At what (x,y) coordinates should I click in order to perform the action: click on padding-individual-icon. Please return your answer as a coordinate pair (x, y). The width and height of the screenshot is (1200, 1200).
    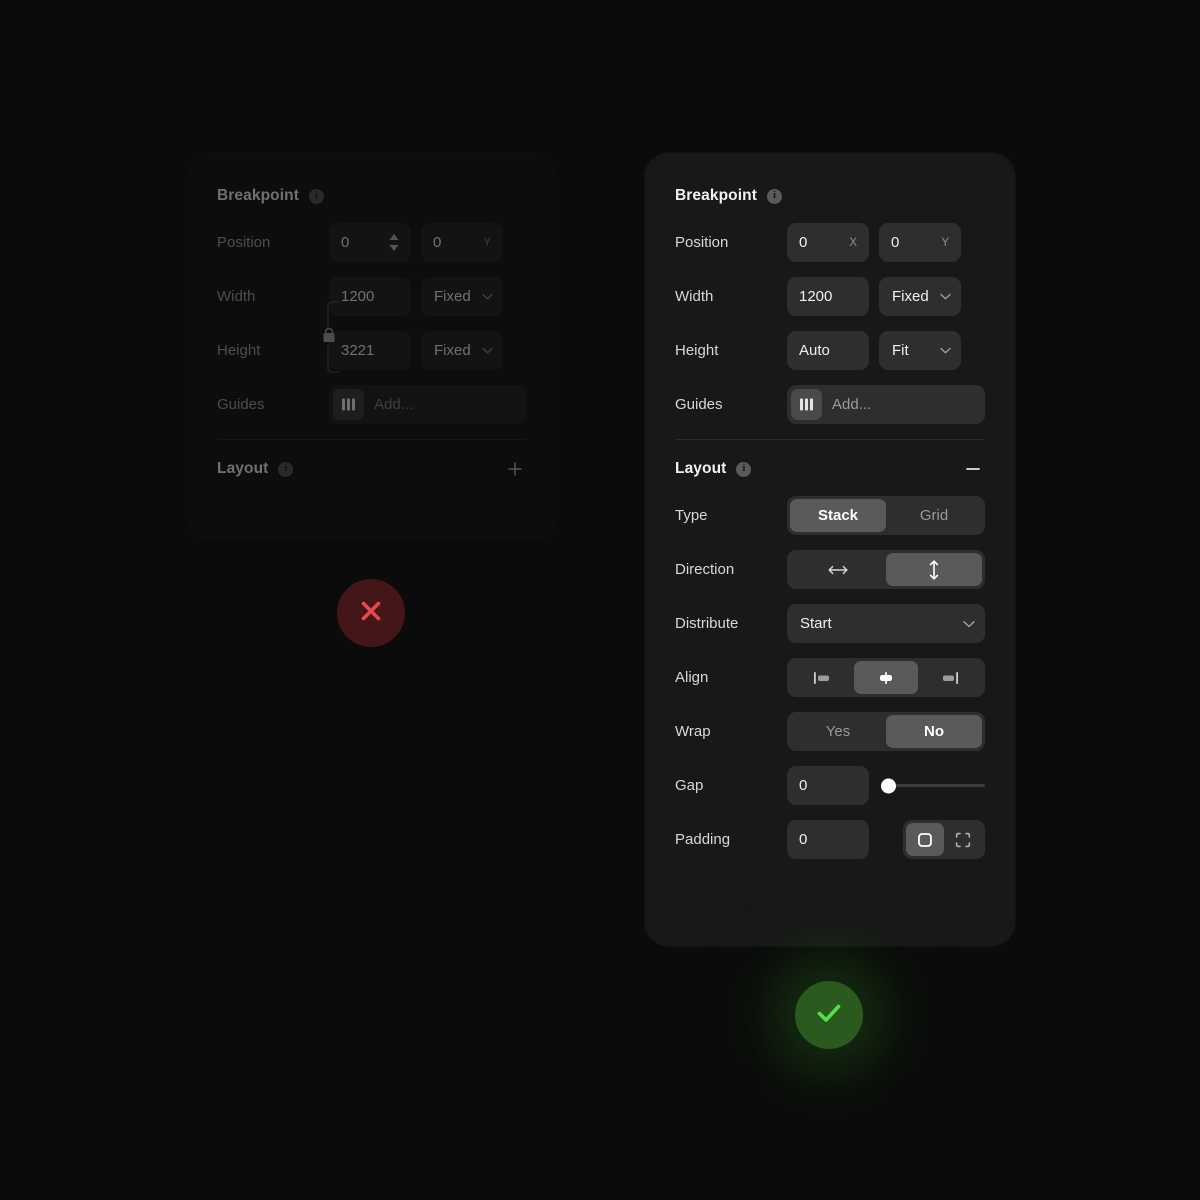
    Looking at the image, I should click on (963, 839).